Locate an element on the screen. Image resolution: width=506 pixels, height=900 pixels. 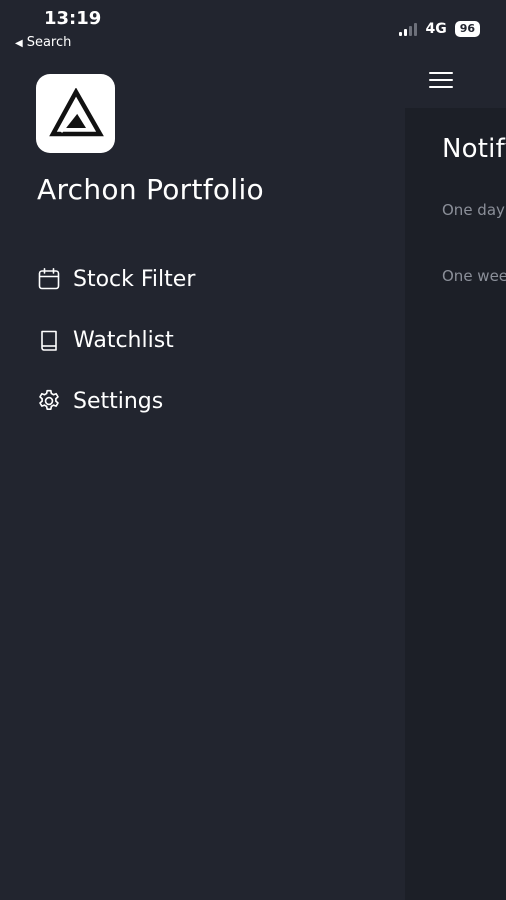
hamburger-menu-icon is located at coordinates (441, 80).